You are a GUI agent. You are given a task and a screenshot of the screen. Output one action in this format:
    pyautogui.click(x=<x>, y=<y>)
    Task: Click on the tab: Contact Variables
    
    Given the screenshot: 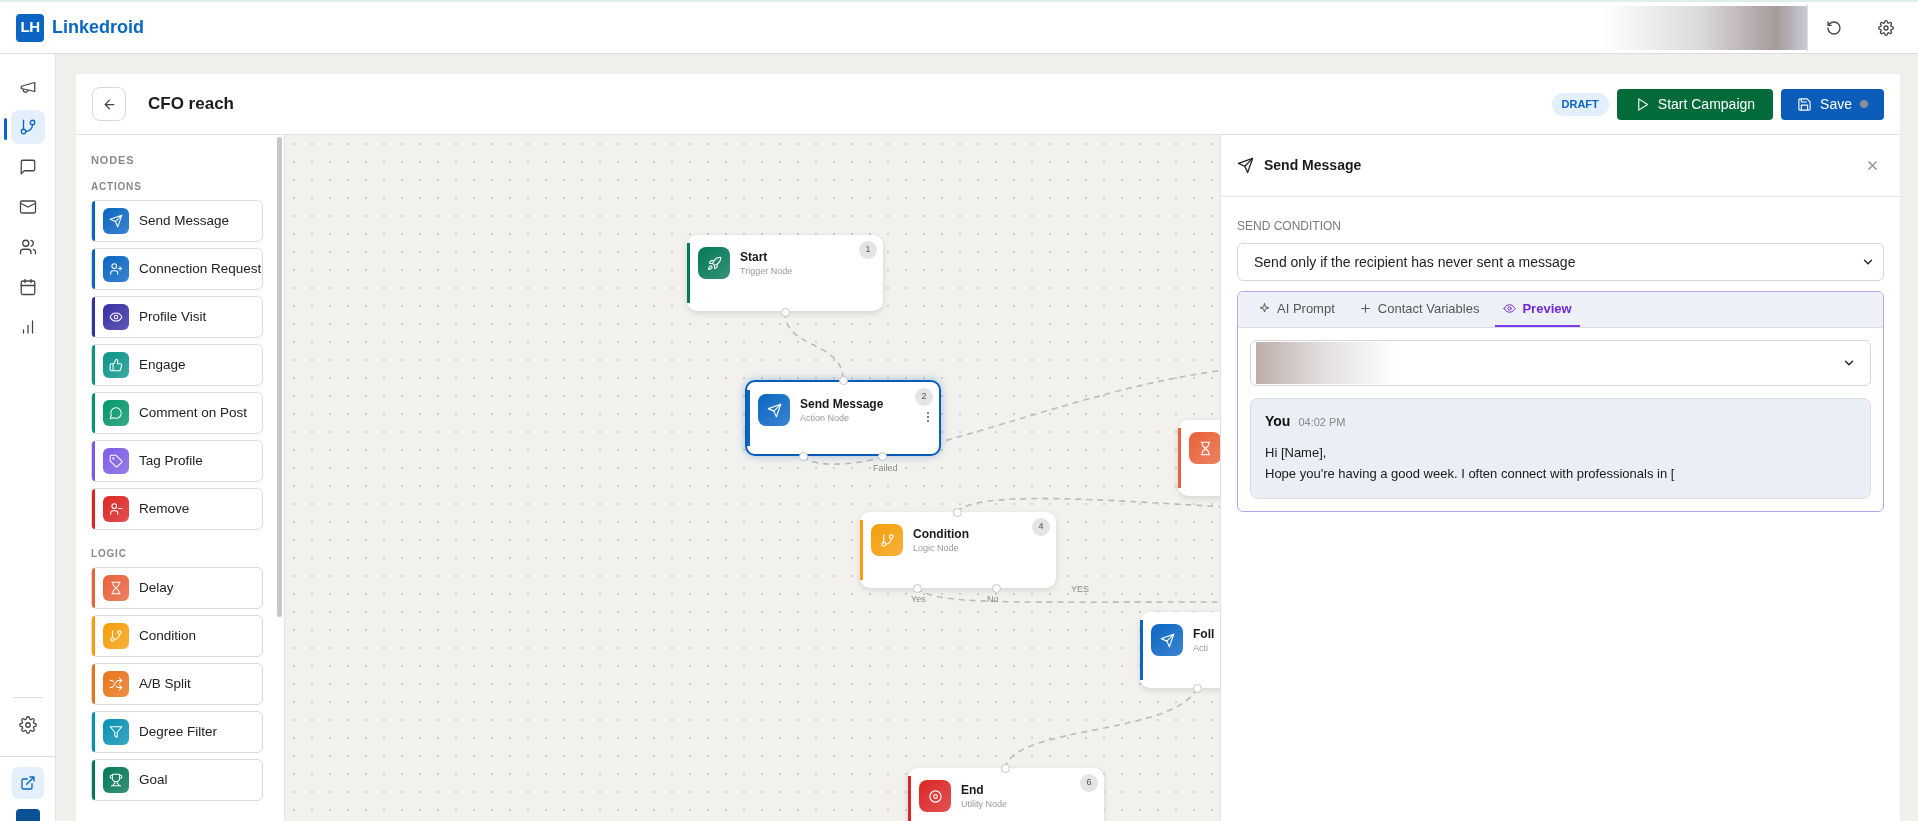 What is the action you would take?
    pyautogui.click(x=1419, y=309)
    